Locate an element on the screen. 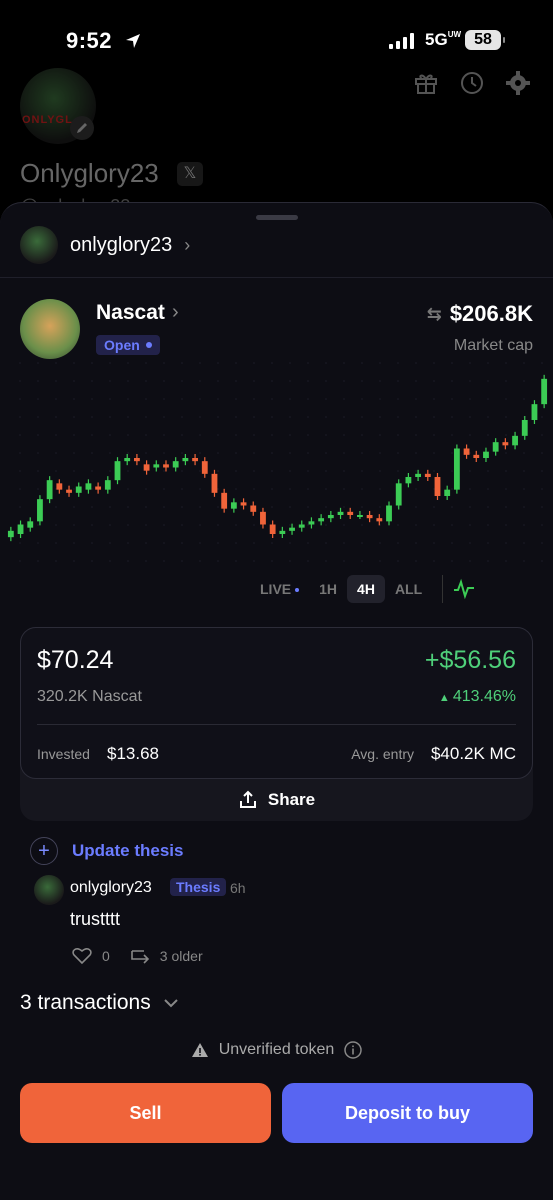  profile-header: ONLYGL Onlyglory23 𝕏 @onlyglory23 is located at coordinates (276, 140).